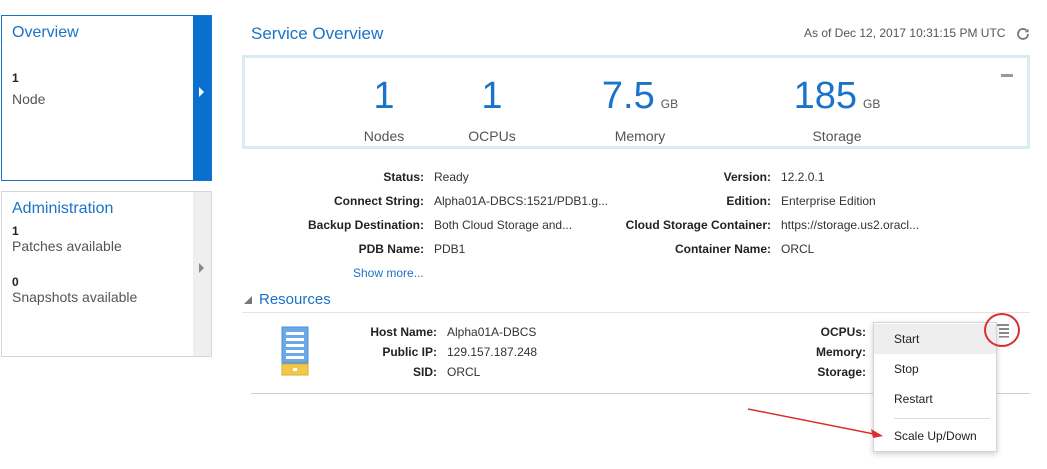 This screenshot has width=1047, height=469. Describe the element at coordinates (798, 249) in the screenshot. I see `container-name-value: ORCL` at that location.